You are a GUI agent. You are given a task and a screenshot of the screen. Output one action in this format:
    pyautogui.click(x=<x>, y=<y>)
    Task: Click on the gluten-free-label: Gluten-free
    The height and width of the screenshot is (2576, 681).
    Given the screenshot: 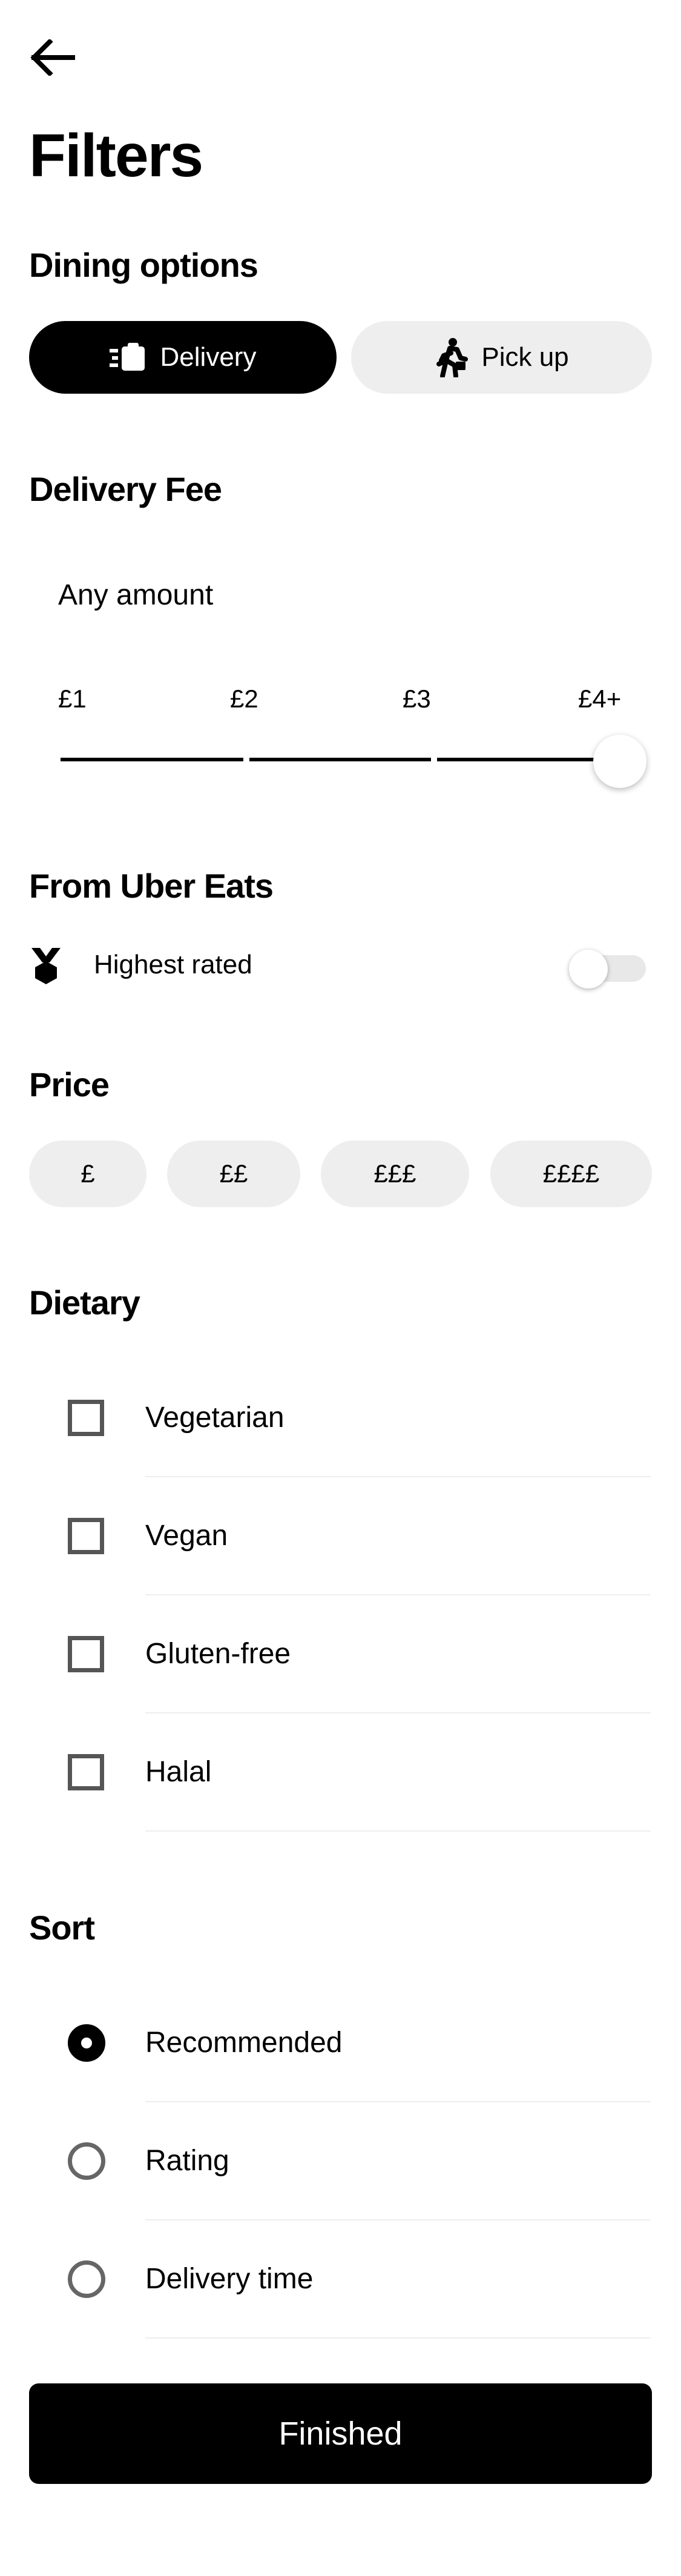 What is the action you would take?
    pyautogui.click(x=218, y=1654)
    